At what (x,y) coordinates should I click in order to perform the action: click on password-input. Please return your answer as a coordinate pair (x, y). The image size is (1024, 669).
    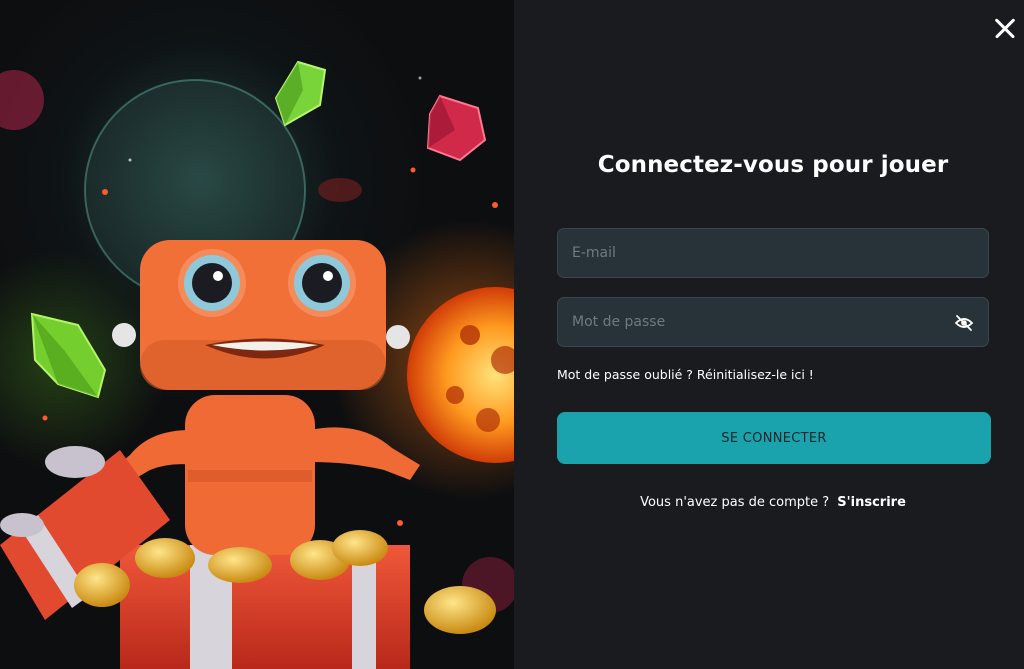
    Looking at the image, I should click on (773, 322).